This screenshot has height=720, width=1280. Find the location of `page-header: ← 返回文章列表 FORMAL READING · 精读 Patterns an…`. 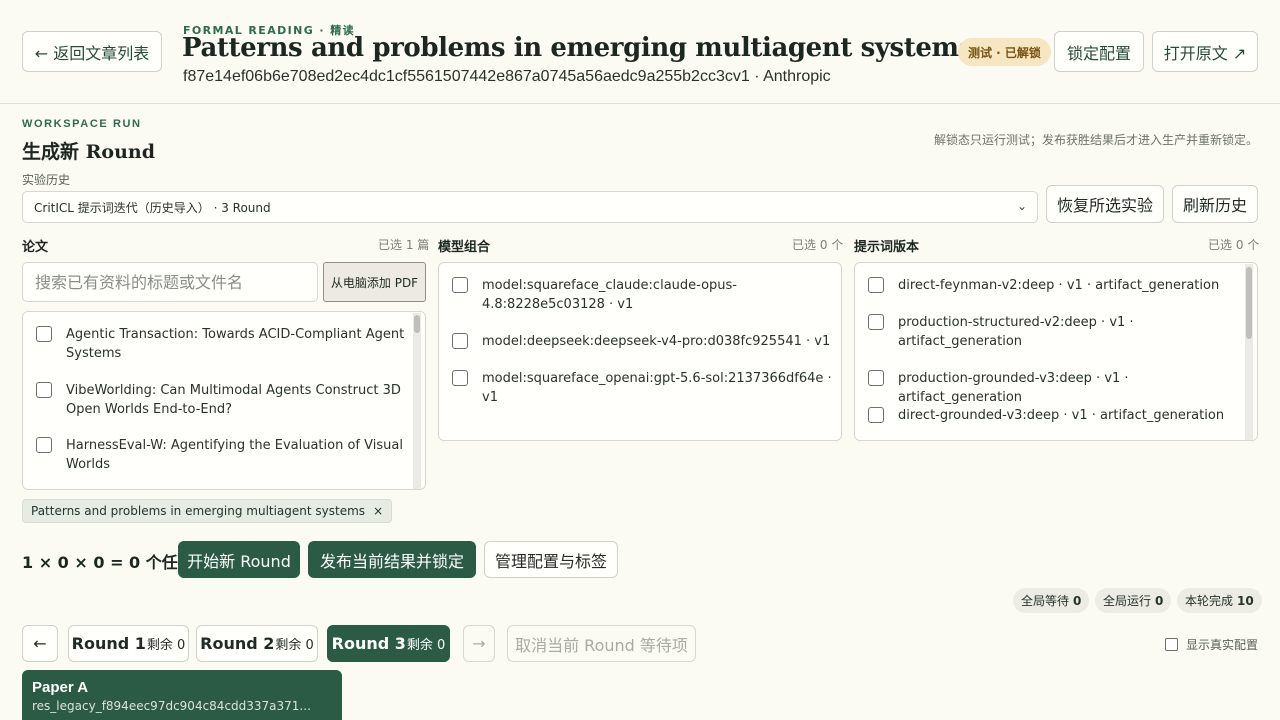

page-header: ← 返回文章列表 FORMAL READING · 精读 Patterns an… is located at coordinates (640, 52).